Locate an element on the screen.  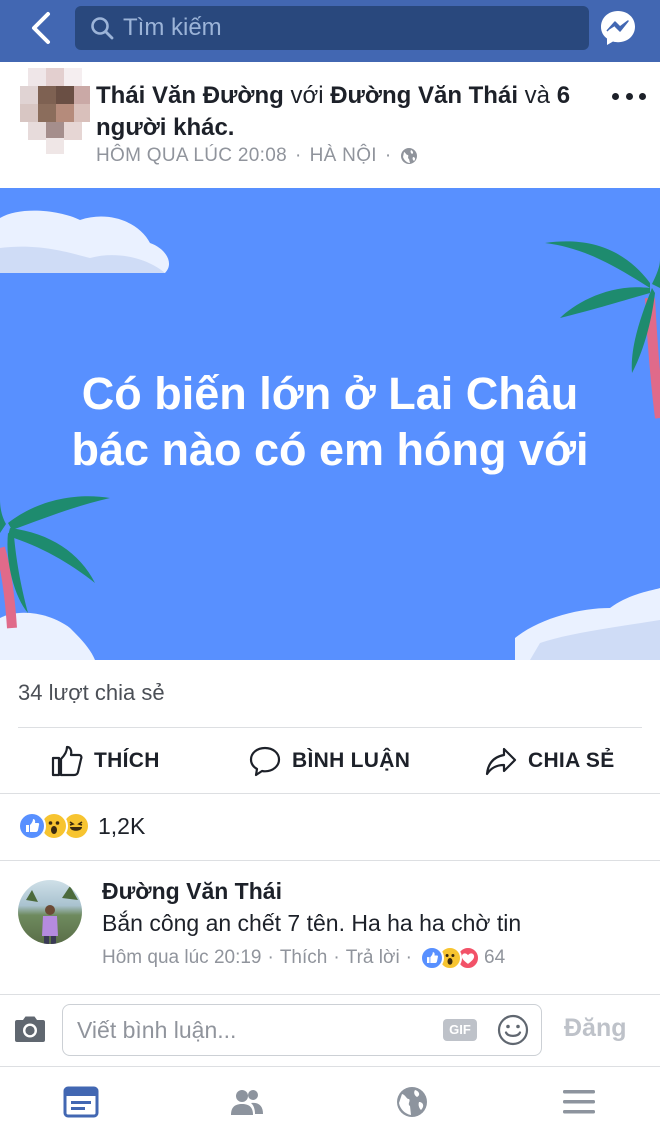
comment-reaction-count: 64 is located at coordinates (495, 957).